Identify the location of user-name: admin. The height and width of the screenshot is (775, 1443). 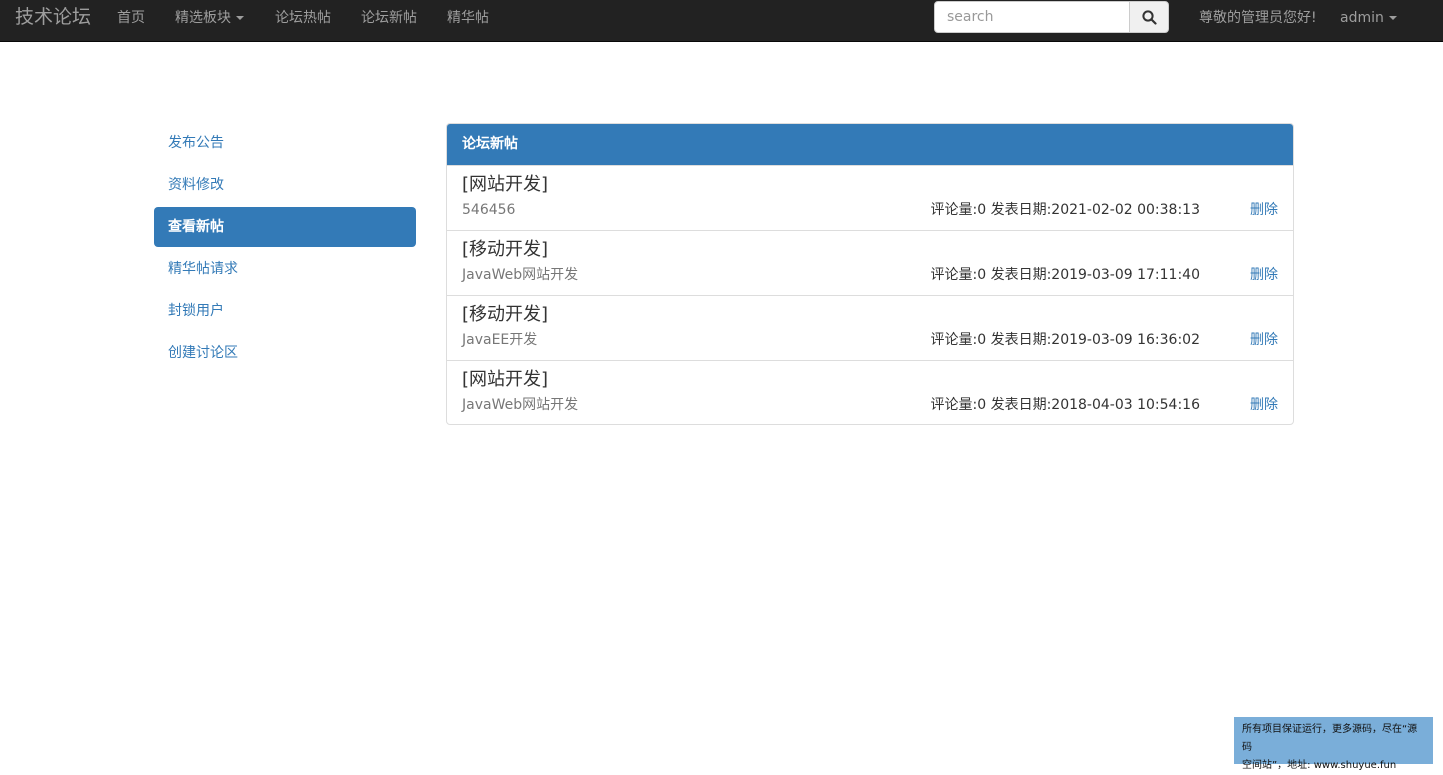
(1362, 18).